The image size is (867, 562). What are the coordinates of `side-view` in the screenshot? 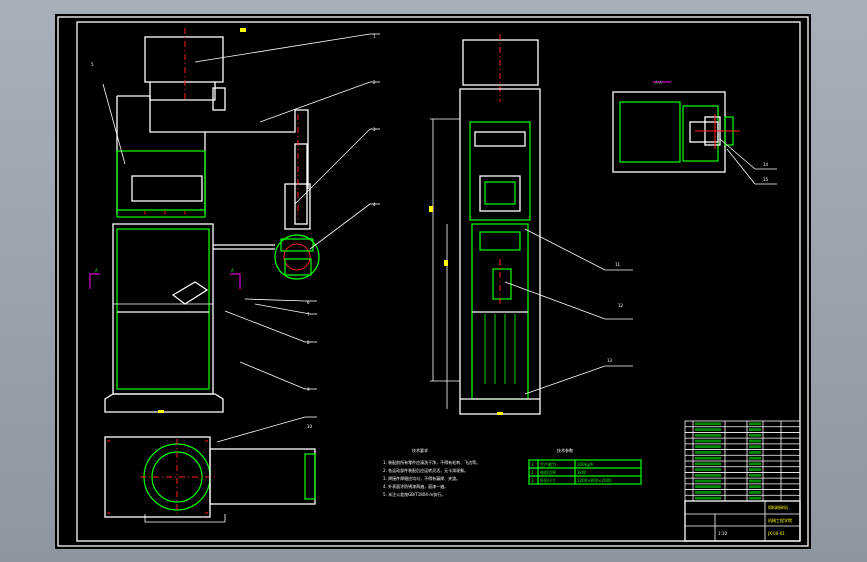 It's located at (485, 224).